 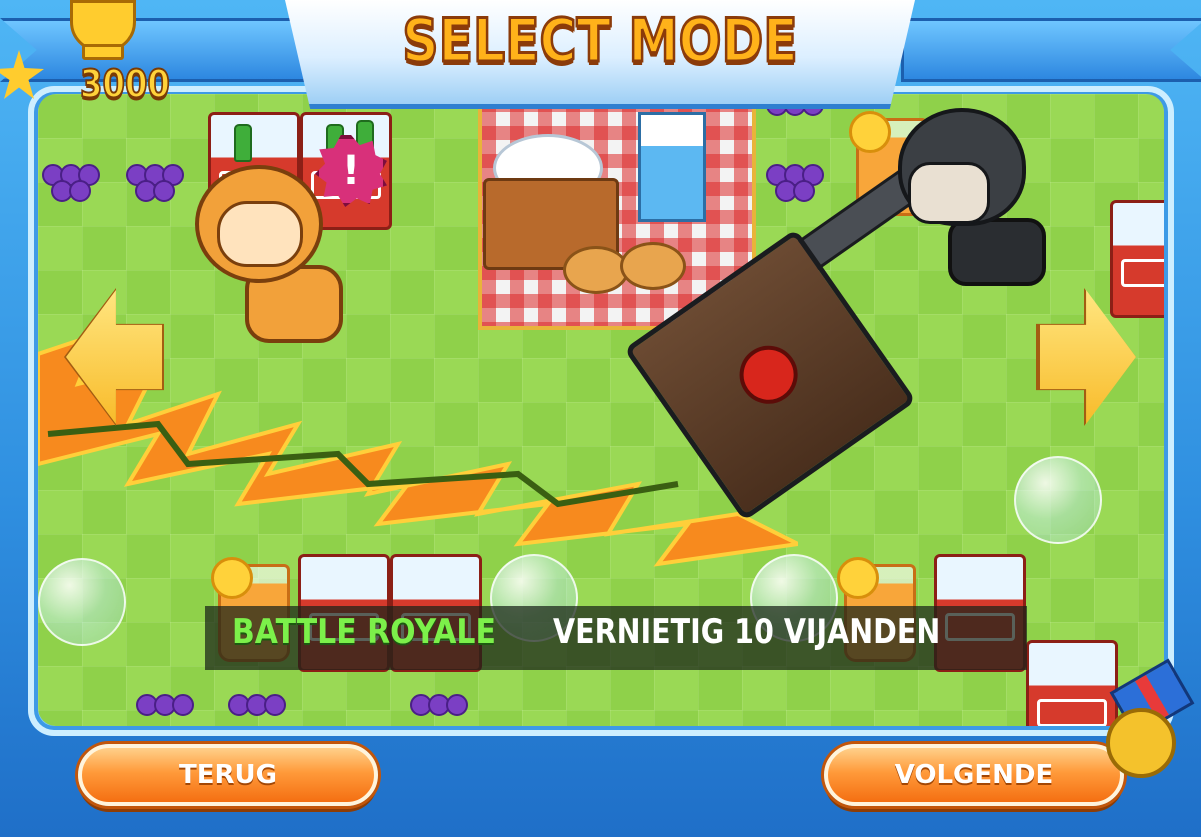 I want to click on hammer-powerup-bubble, so click(x=1058, y=500).